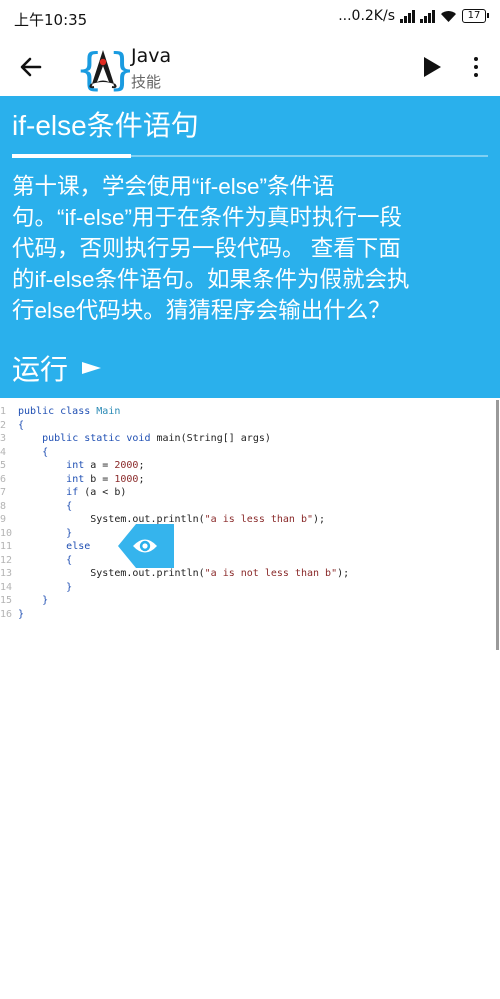  I want to click on battery-icon: 17, so click(475, 16).